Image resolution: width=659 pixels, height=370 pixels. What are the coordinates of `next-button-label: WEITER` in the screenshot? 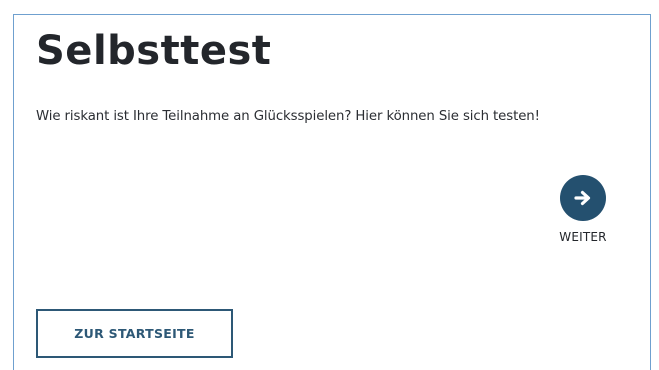 It's located at (583, 237).